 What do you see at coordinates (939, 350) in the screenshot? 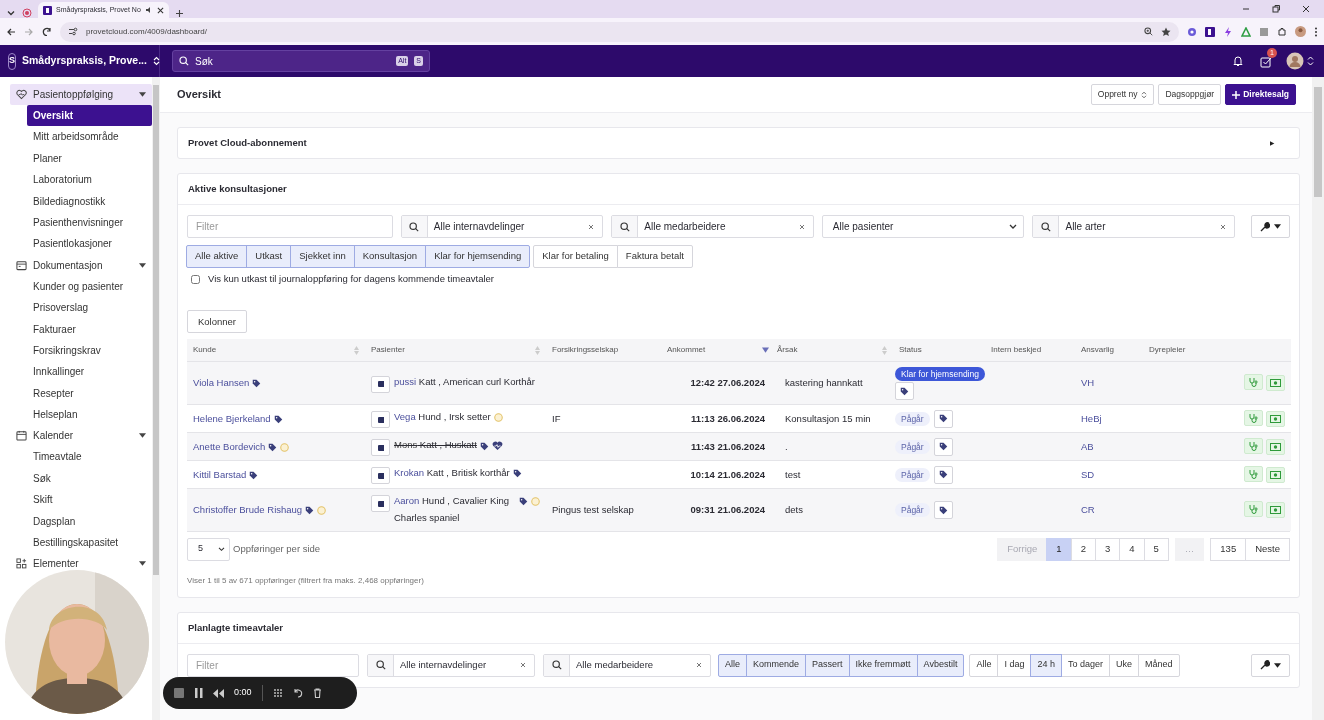
I see `column-header: Status` at bounding box center [939, 350].